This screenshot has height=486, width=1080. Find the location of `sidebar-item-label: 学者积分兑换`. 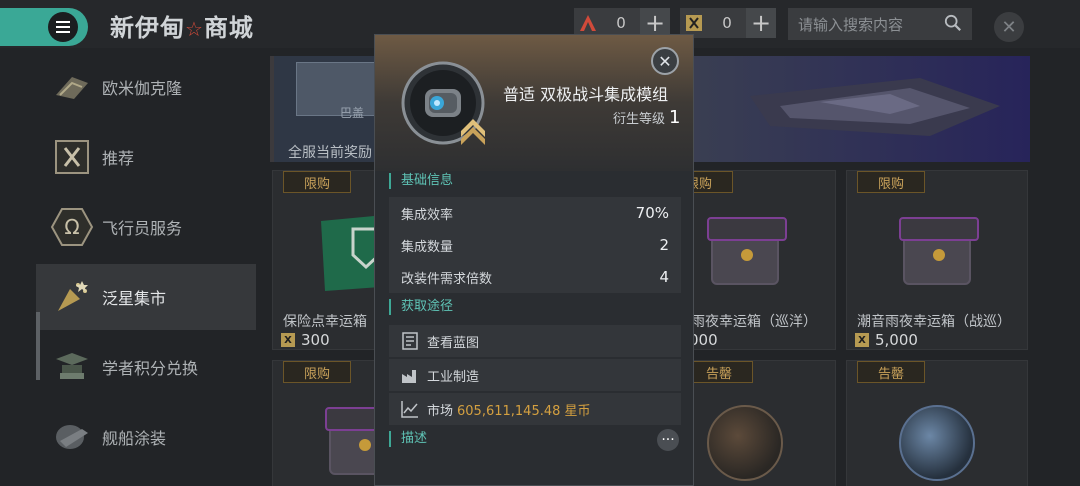

sidebar-item-label: 学者积分兑换 is located at coordinates (150, 368).